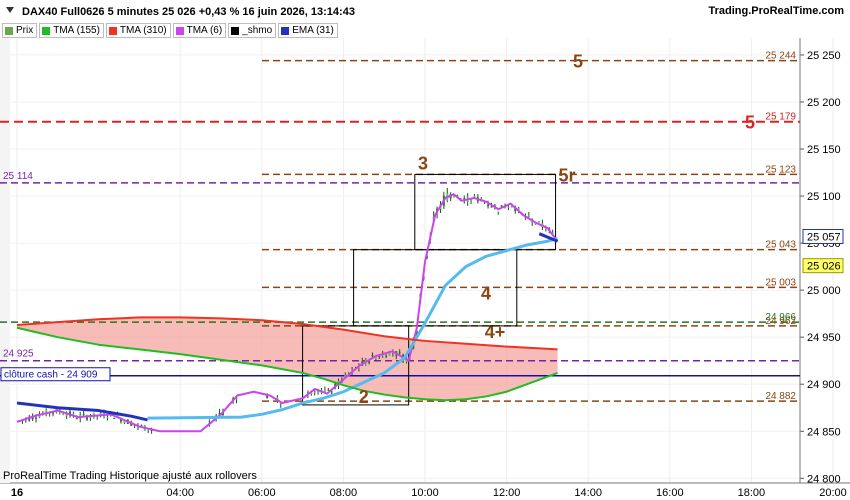 The width and height of the screenshot is (850, 500). Describe the element at coordinates (262, 493) in the screenshot. I see `x-tick-label: 06:00` at that location.